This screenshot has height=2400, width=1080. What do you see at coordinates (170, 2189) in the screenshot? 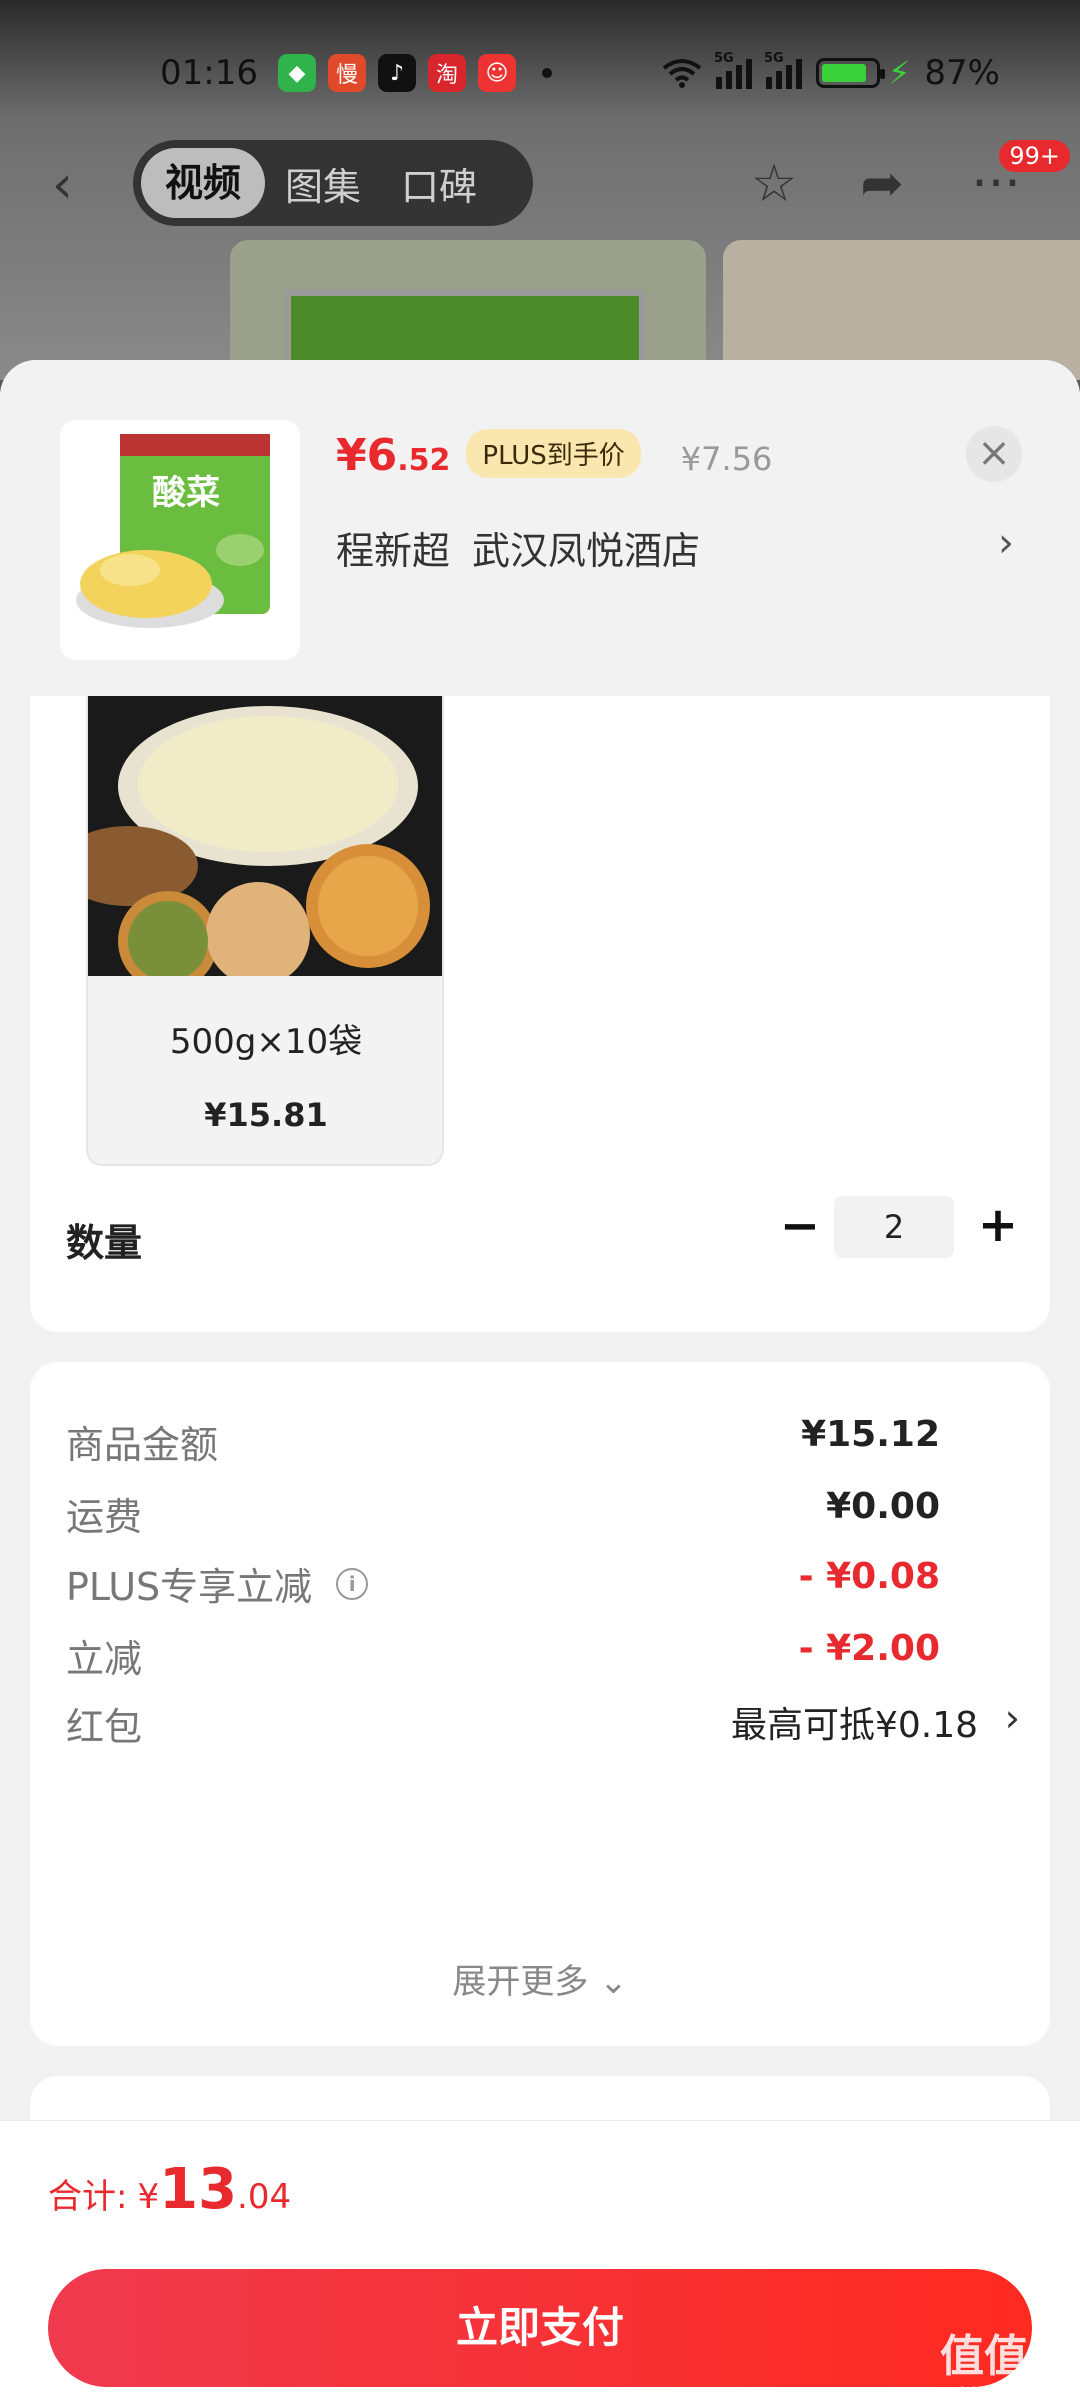
I see `total-amount: 合计: ¥ 13 .04` at bounding box center [170, 2189].